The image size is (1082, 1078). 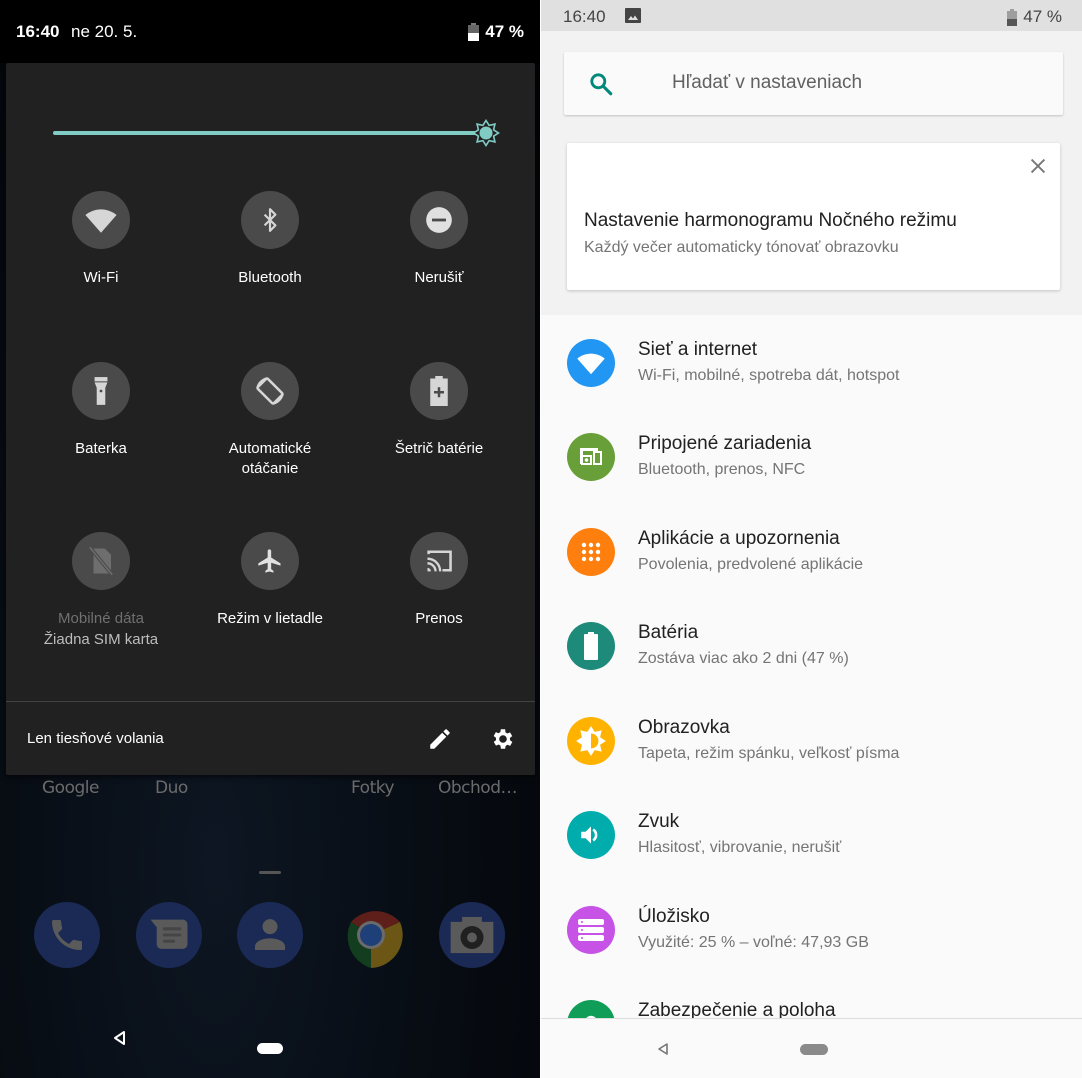 I want to click on qs-footer: Len tiesňové volania, so click(x=270, y=738).